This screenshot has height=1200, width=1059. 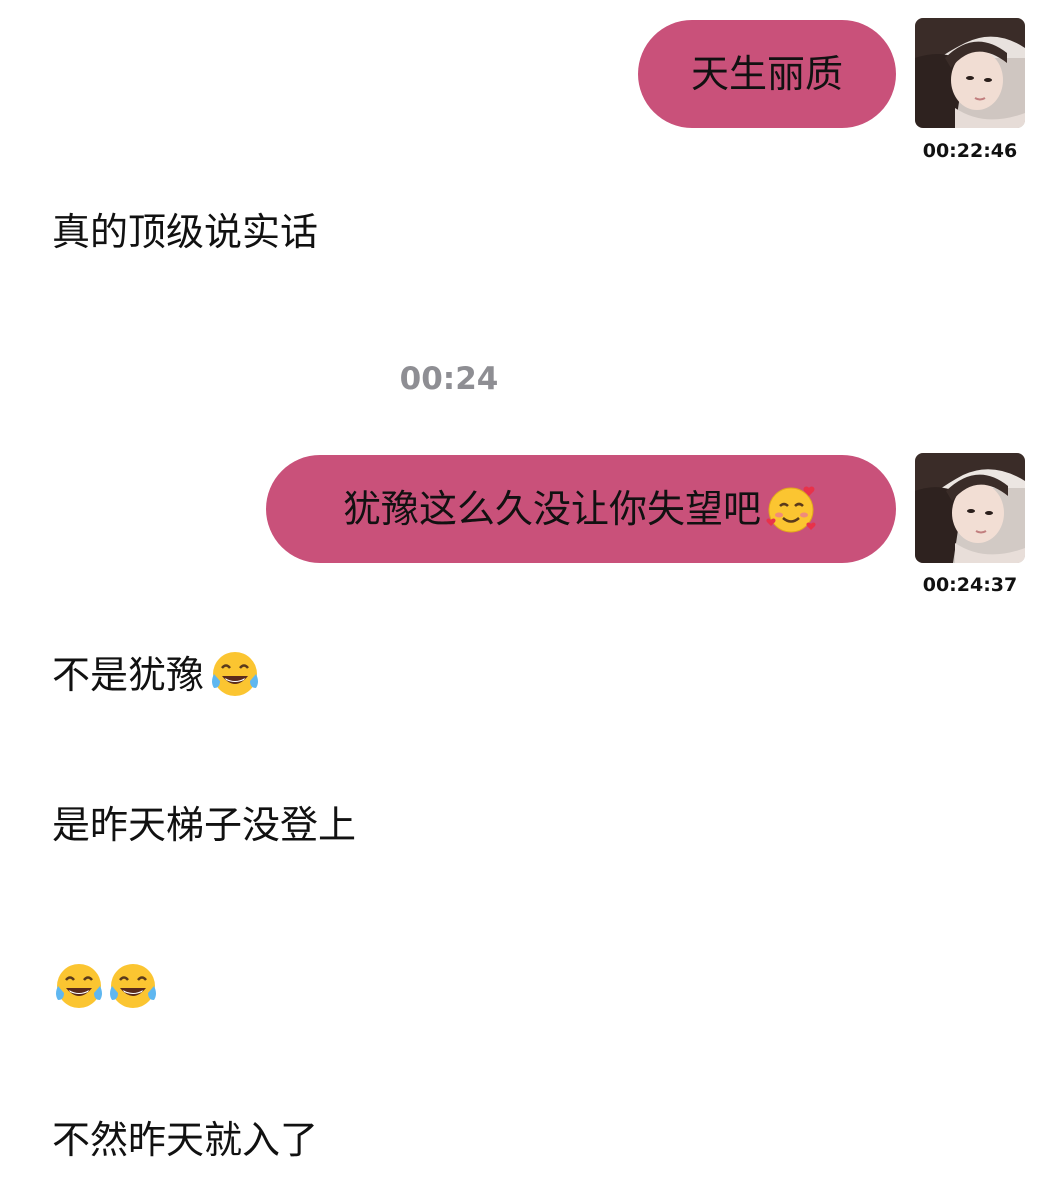 What do you see at coordinates (449, 379) in the screenshot?
I see `time-divider: 00:24` at bounding box center [449, 379].